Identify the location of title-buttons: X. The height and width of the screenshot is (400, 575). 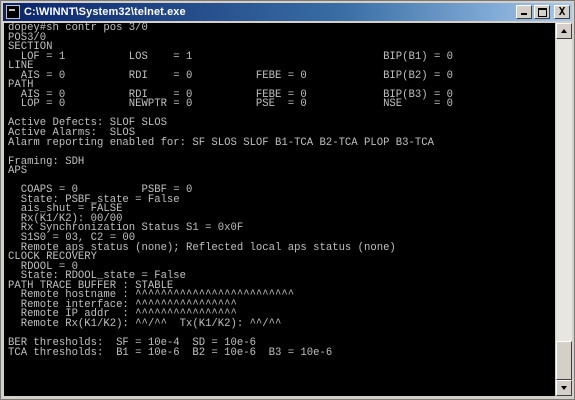
(542, 12).